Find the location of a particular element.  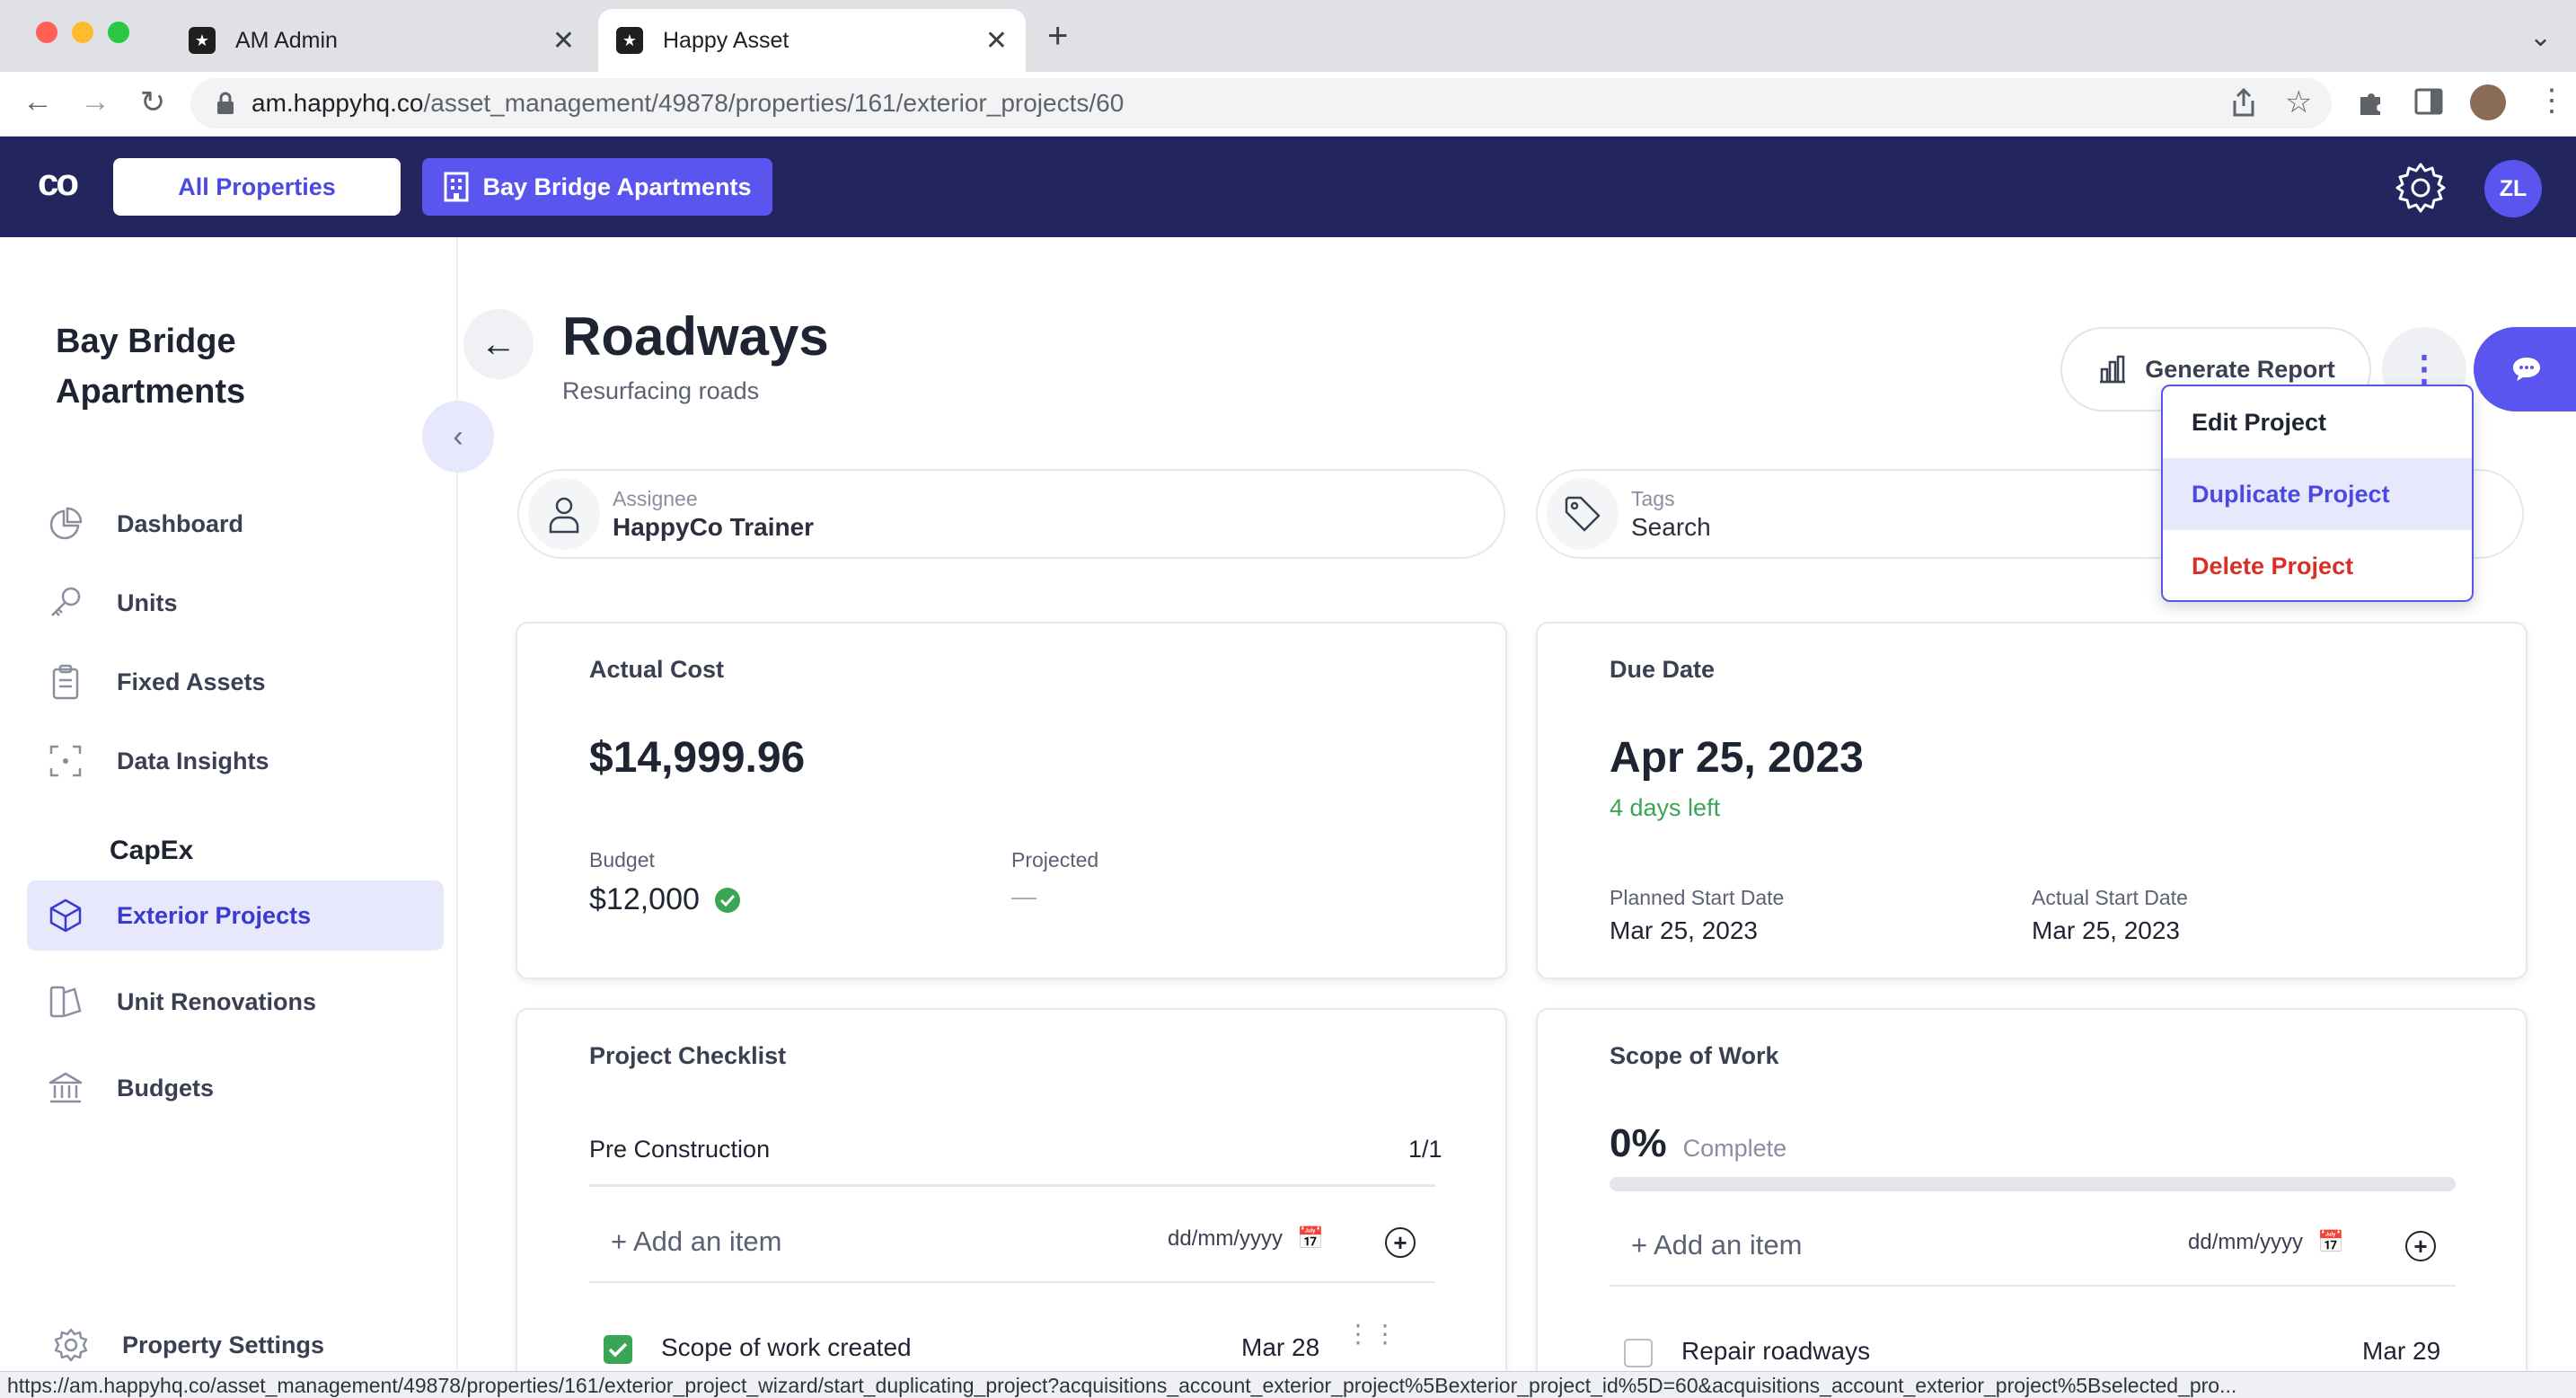

page-title: Roadways is located at coordinates (695, 336).